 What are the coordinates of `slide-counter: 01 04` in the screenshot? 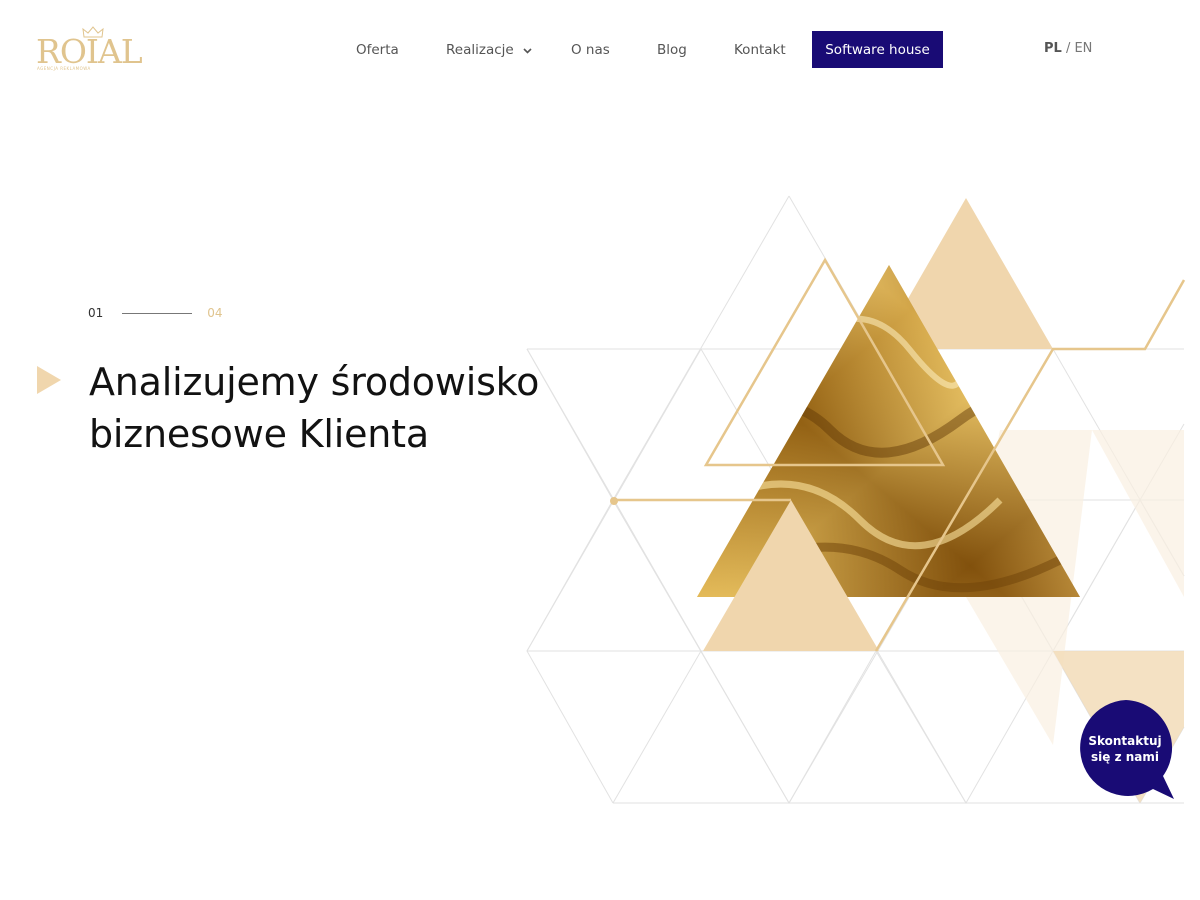 It's located at (155, 313).